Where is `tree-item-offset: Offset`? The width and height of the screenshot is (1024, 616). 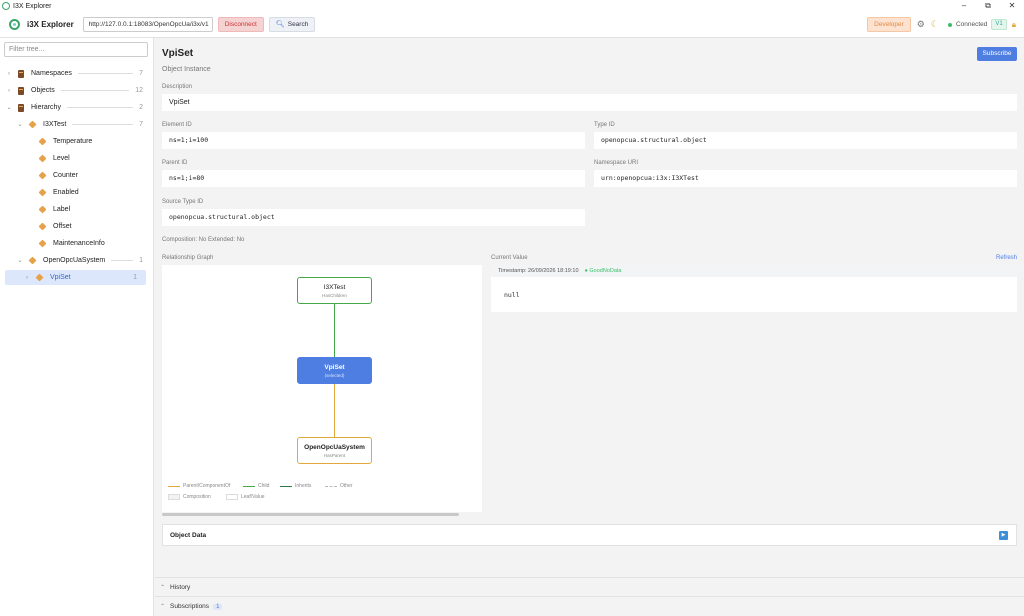 tree-item-offset: Offset is located at coordinates (88, 226).